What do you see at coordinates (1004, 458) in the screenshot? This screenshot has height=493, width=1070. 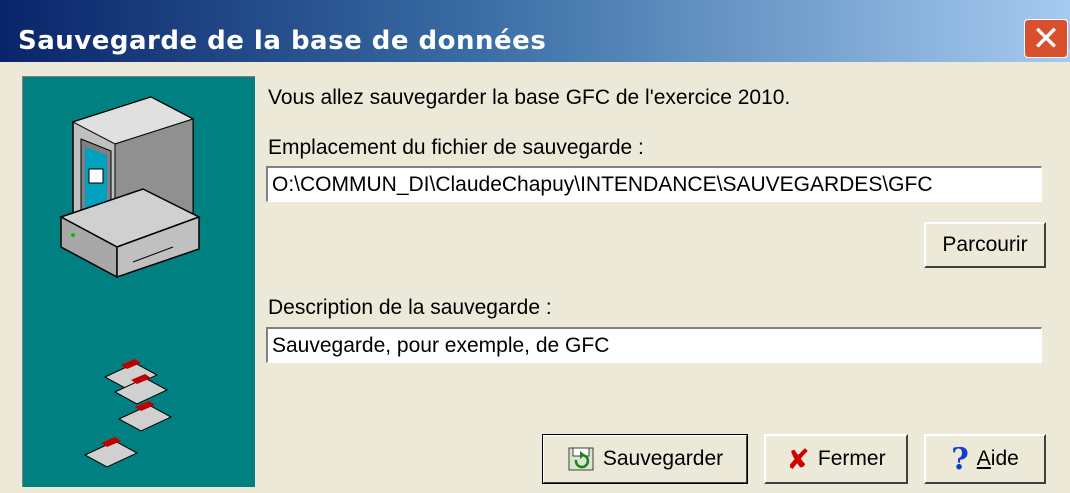 I see `help-label-rest: ide` at bounding box center [1004, 458].